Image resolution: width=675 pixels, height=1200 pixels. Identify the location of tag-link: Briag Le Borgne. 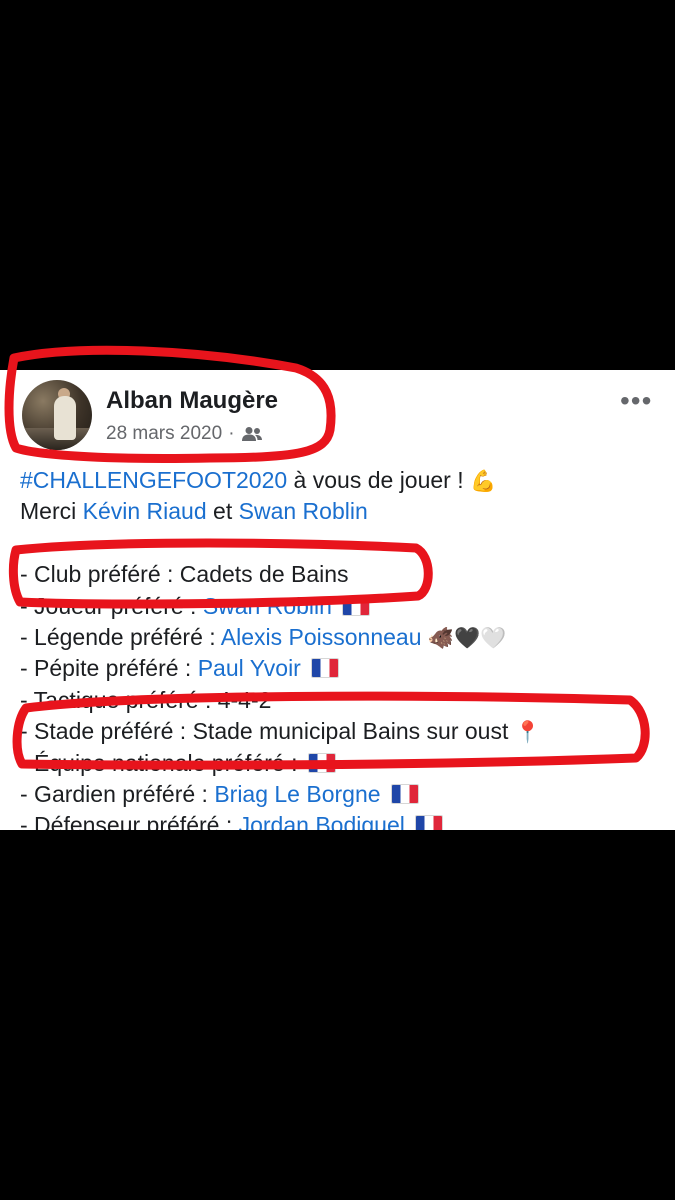
(297, 794).